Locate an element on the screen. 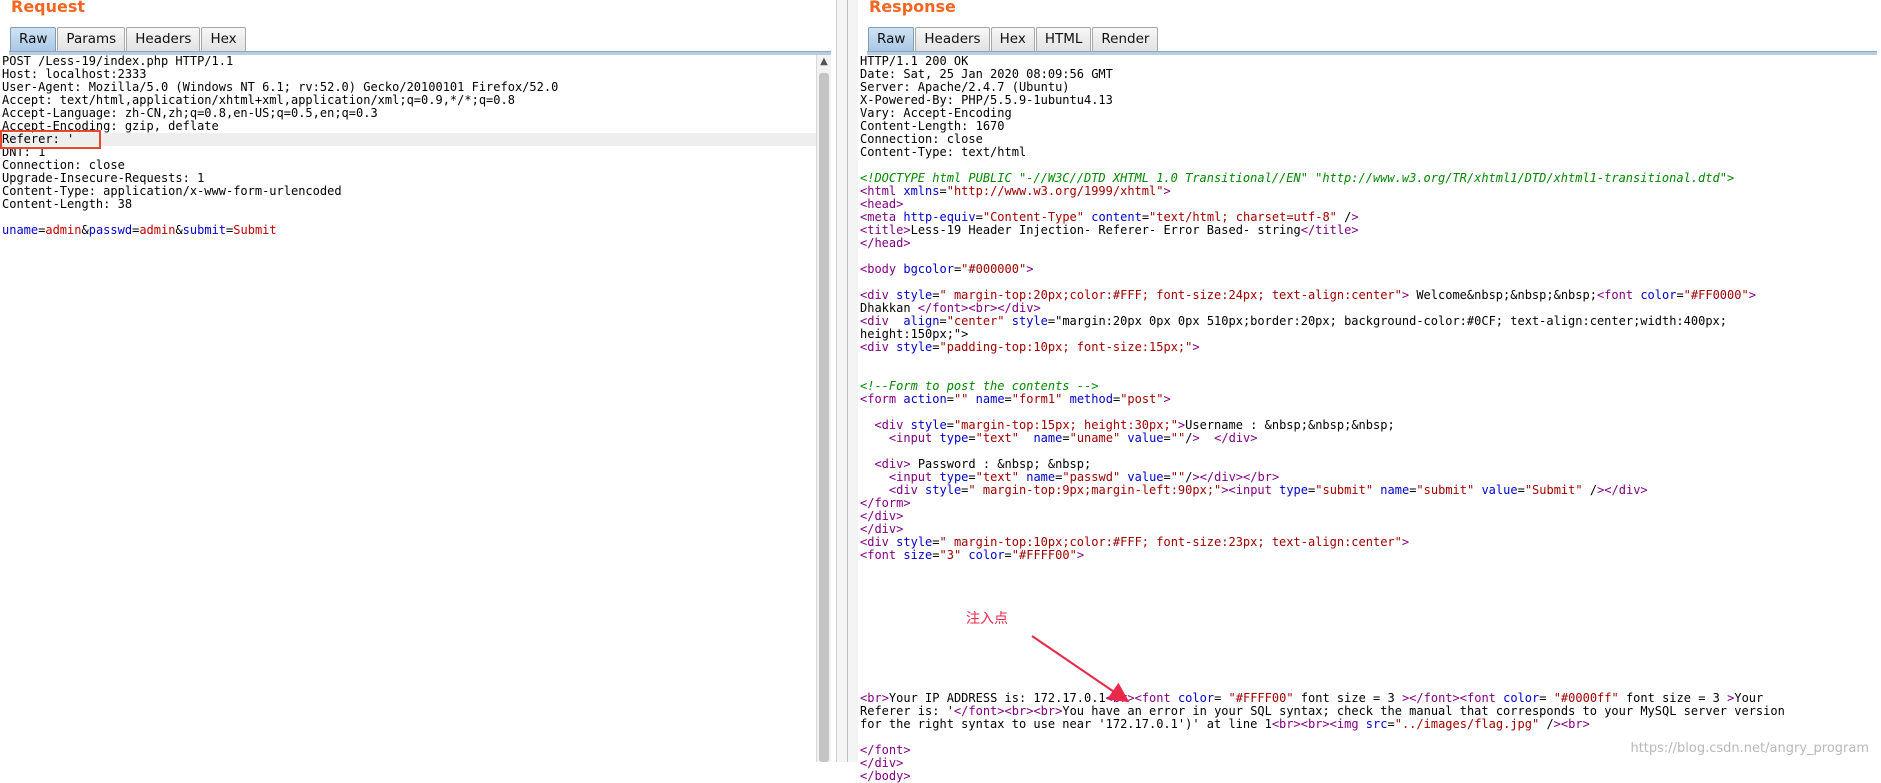 The width and height of the screenshot is (1881, 783). response-line: </body> is located at coordinates (885, 776).